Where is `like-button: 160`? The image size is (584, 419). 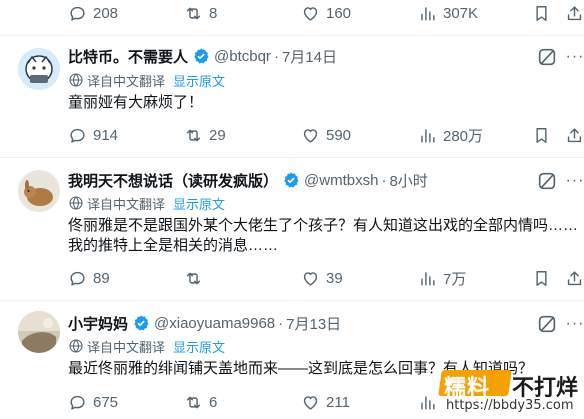 like-button: 160 is located at coordinates (326, 13).